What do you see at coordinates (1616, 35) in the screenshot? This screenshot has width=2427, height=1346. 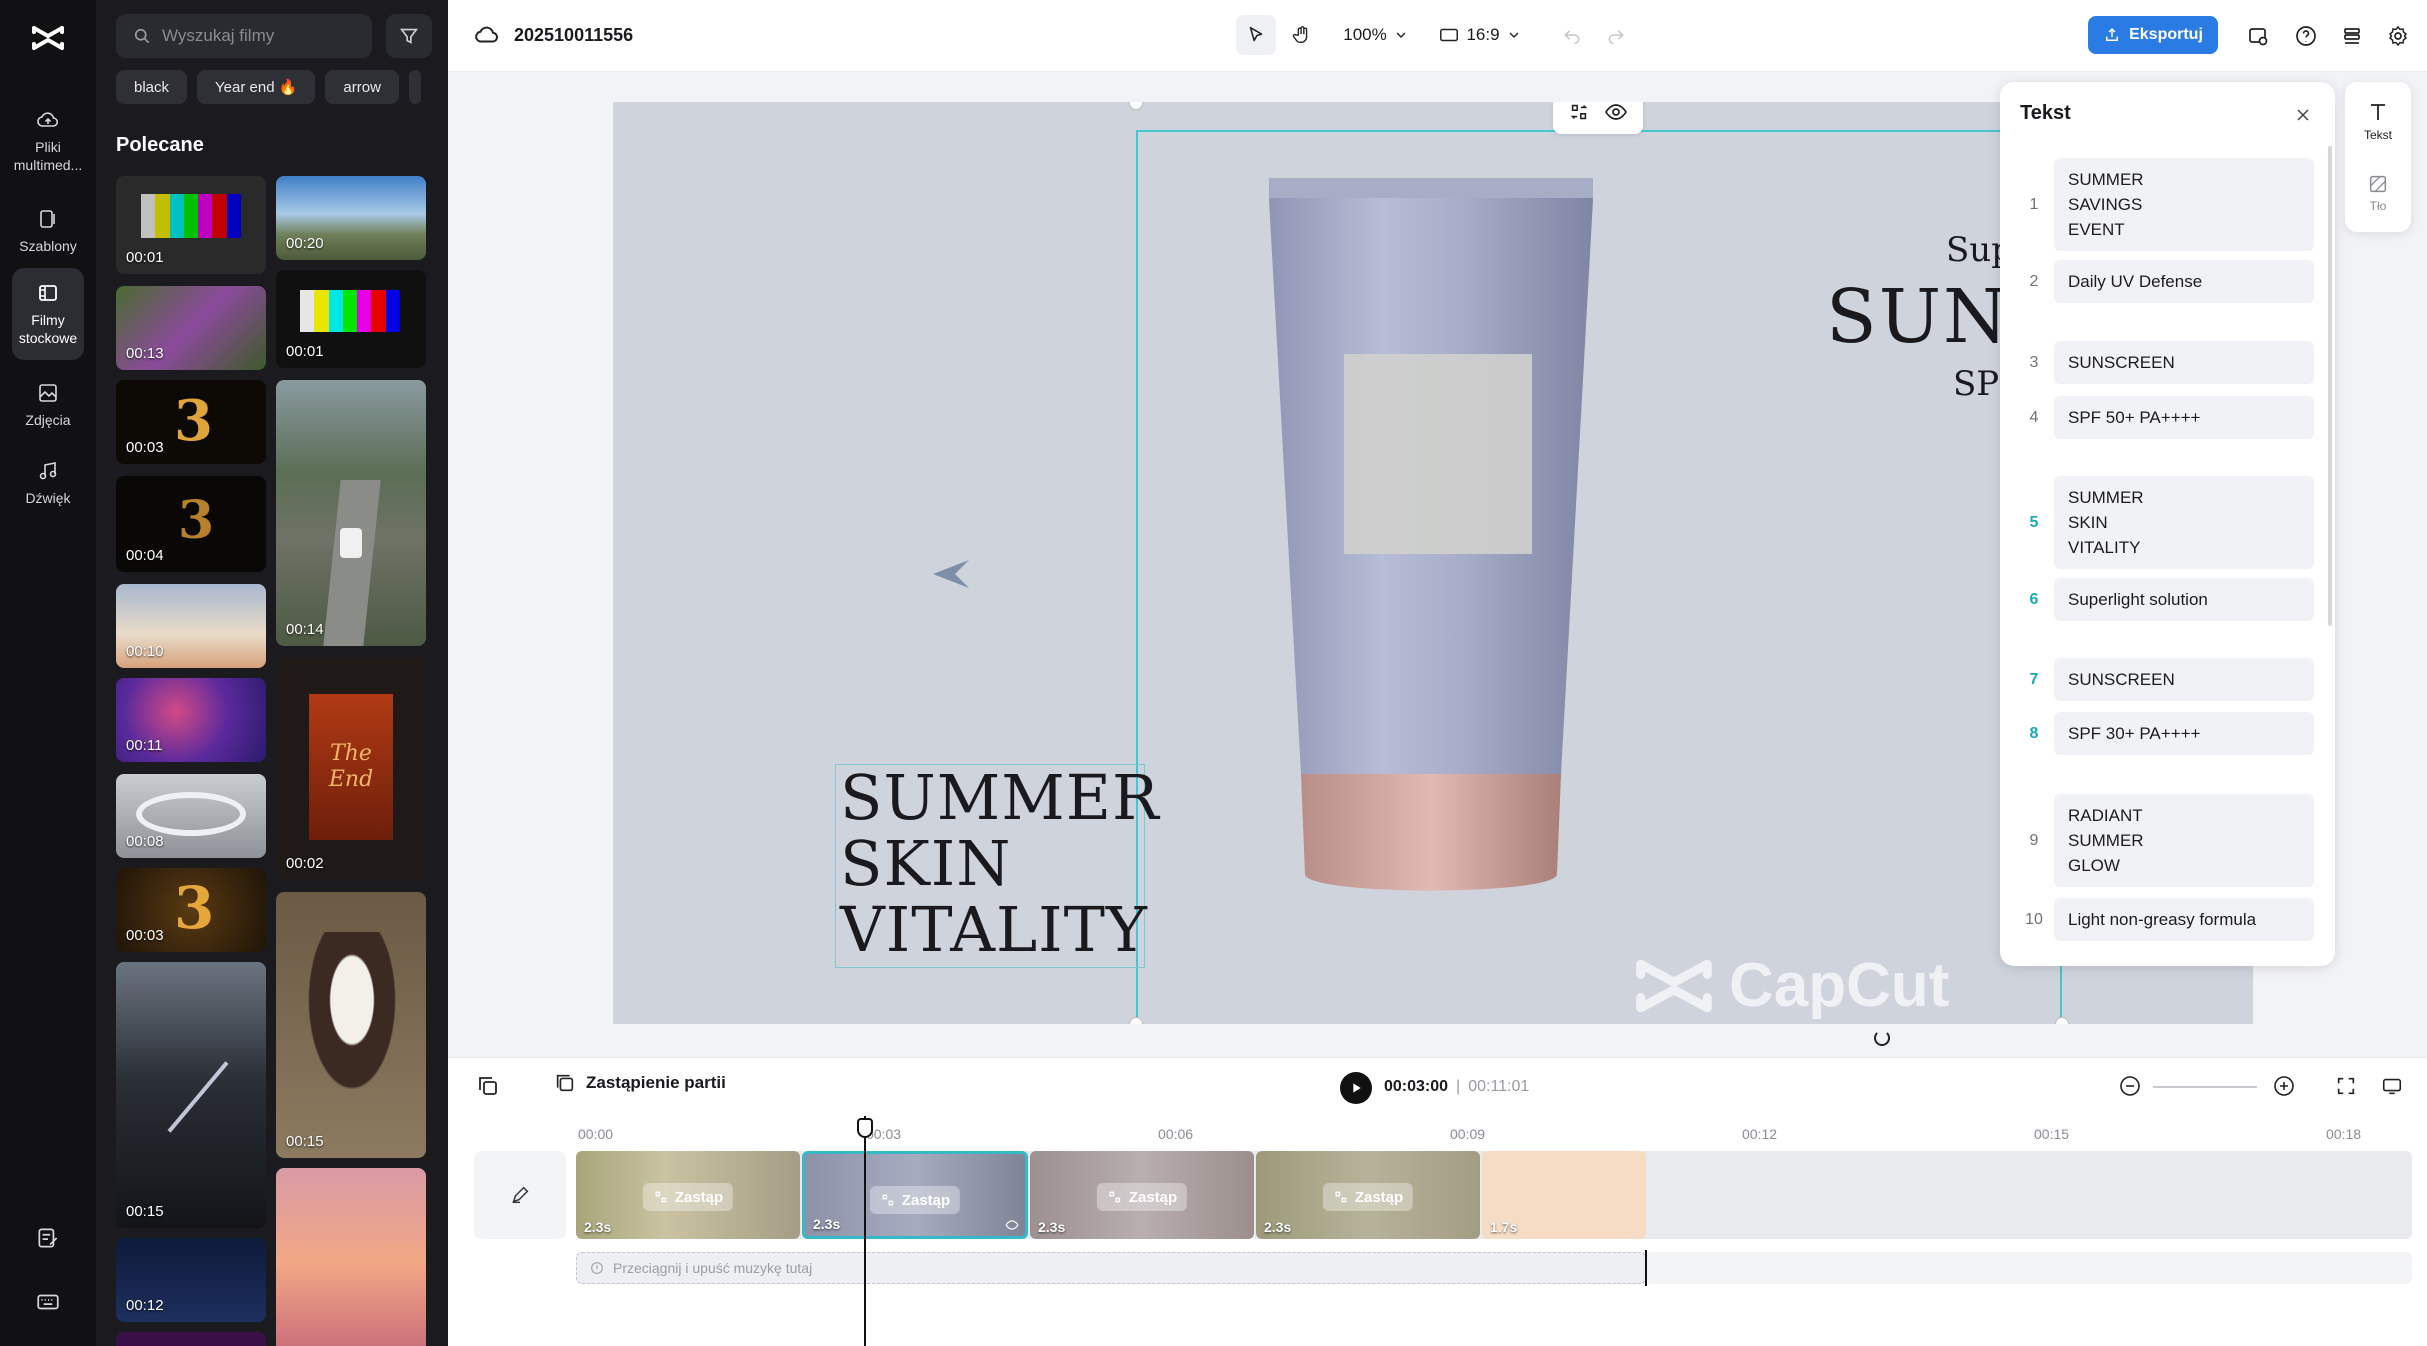 I see `redo-button` at bounding box center [1616, 35].